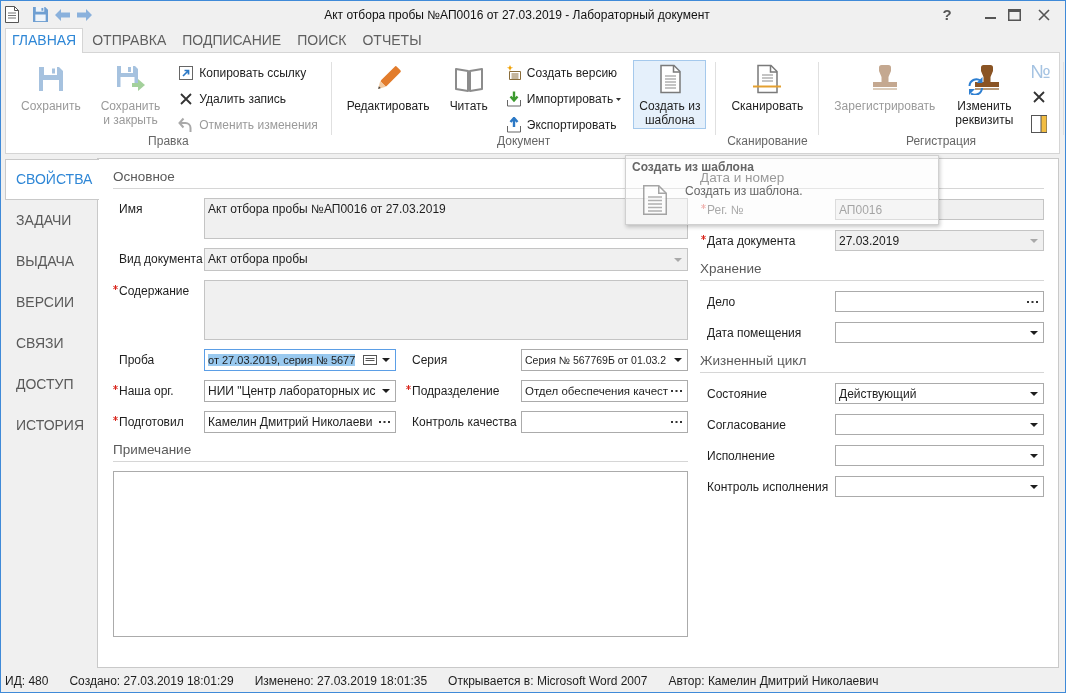 This screenshot has width=1066, height=693. I want to click on import-button: Импортировать, so click(563, 99).